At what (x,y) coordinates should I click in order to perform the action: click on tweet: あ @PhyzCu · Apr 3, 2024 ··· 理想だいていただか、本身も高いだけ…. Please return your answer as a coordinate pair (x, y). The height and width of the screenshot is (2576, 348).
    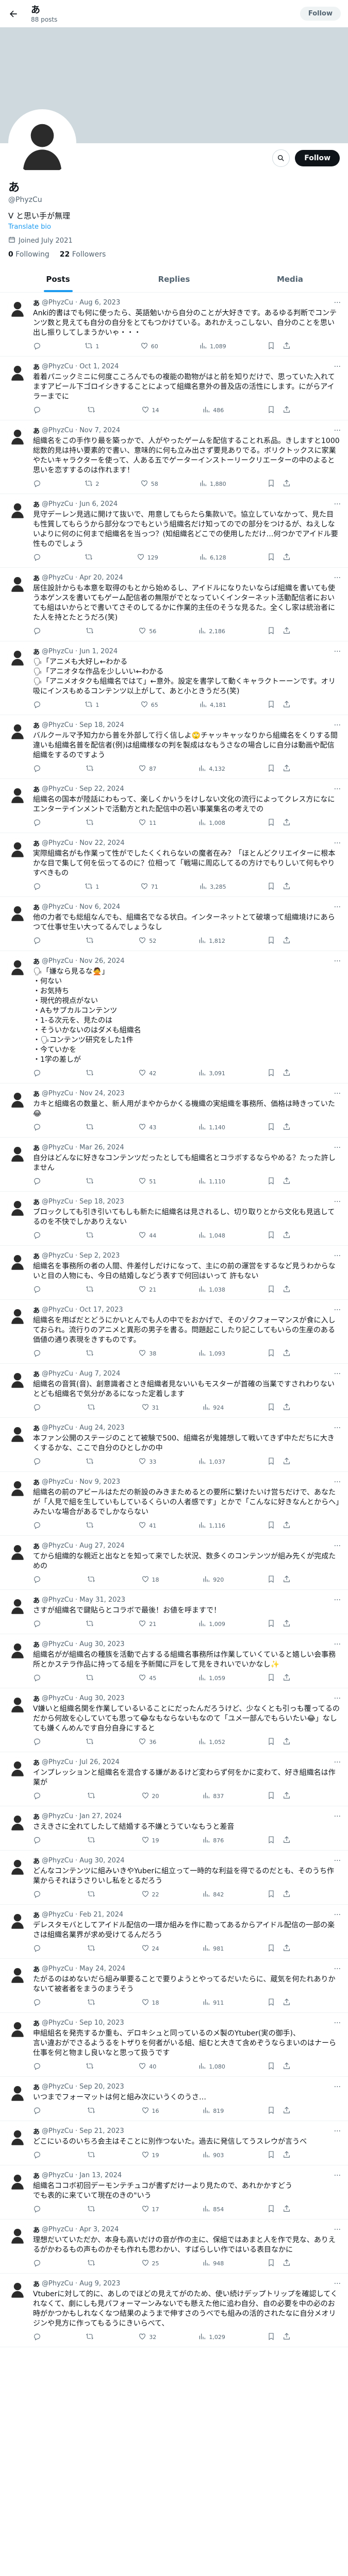
    Looking at the image, I should click on (174, 2246).